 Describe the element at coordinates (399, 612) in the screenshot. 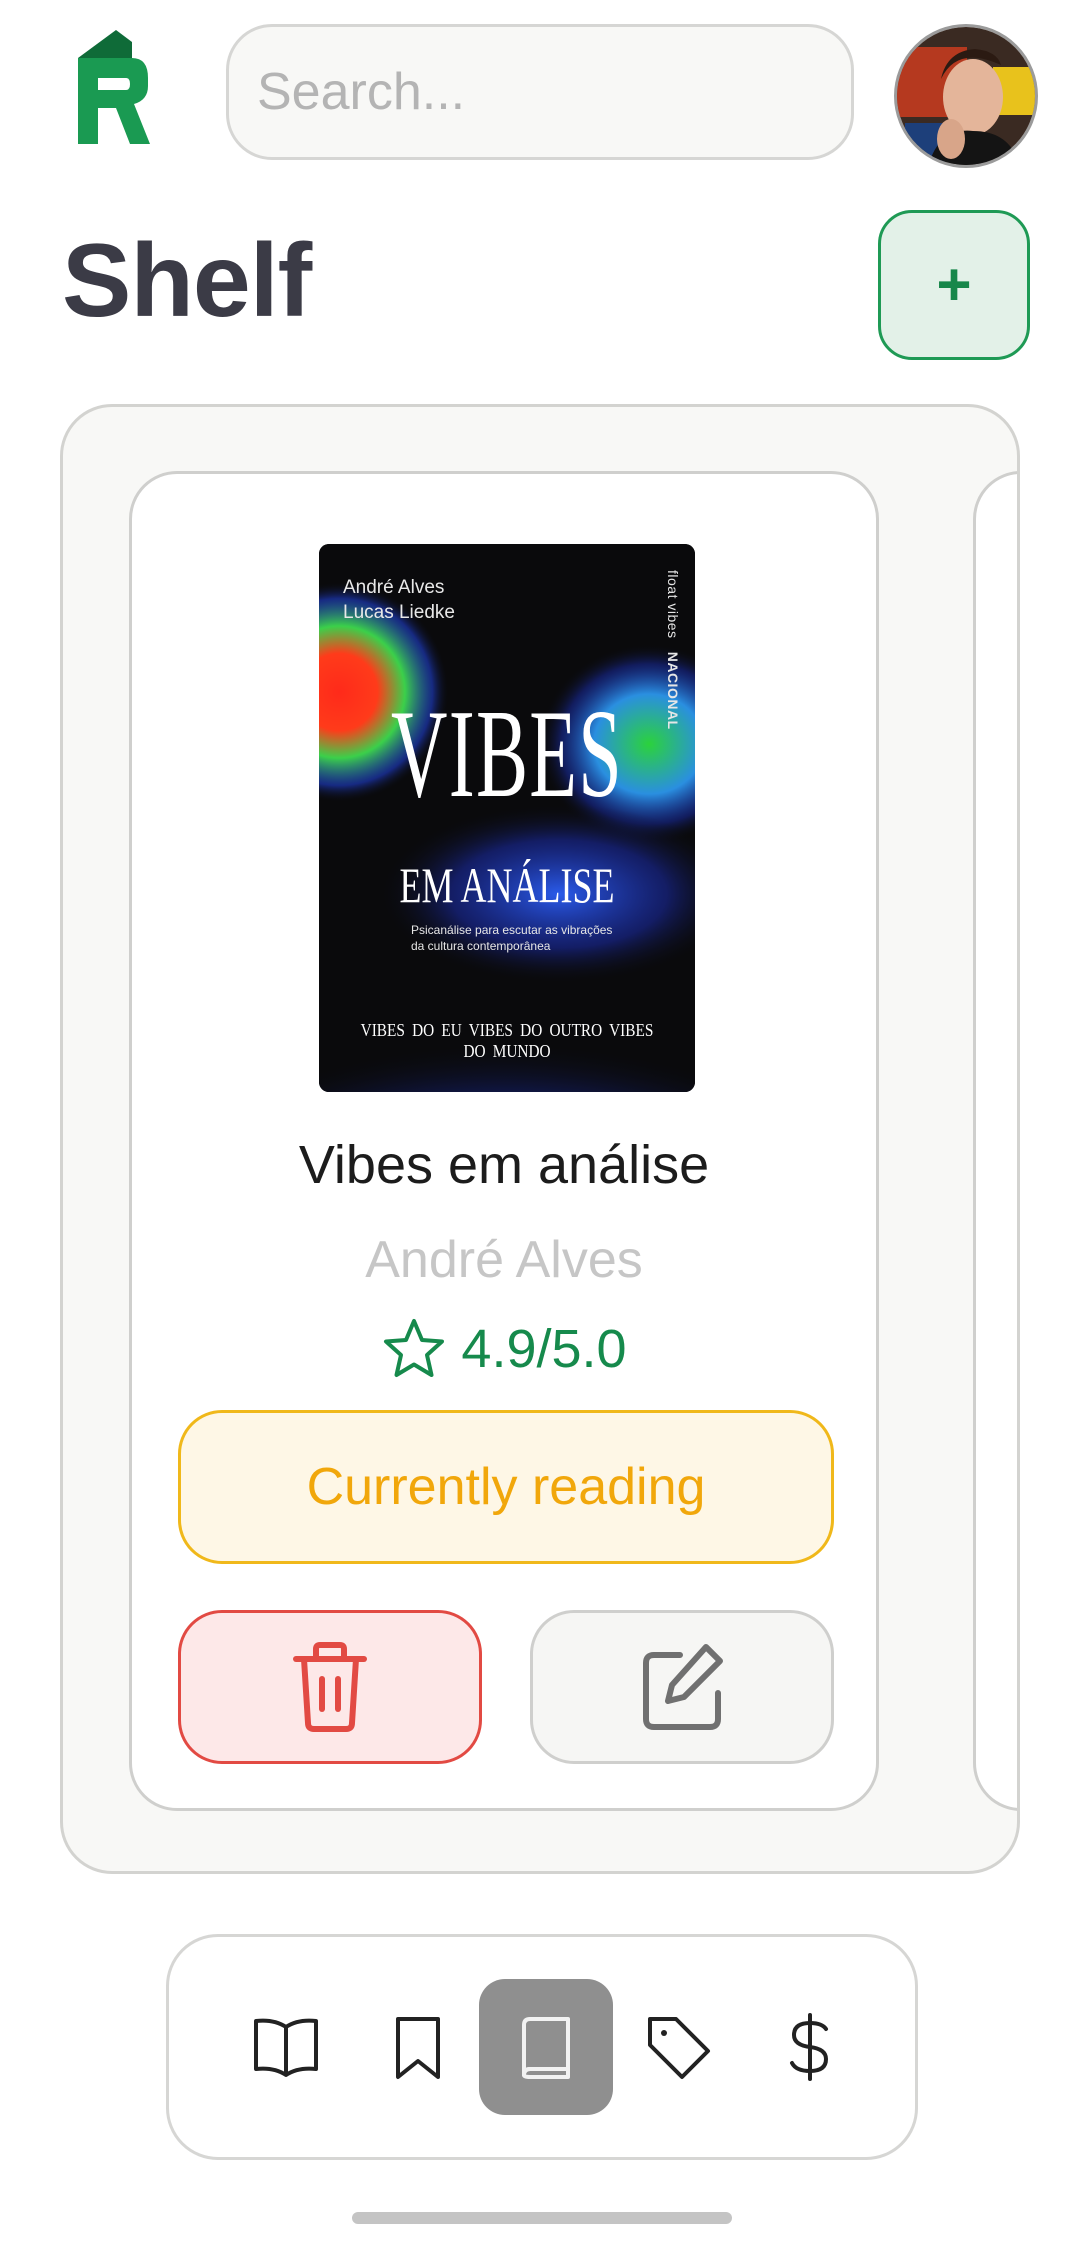

I see `cover-author-2: Lucas Liedke` at that location.